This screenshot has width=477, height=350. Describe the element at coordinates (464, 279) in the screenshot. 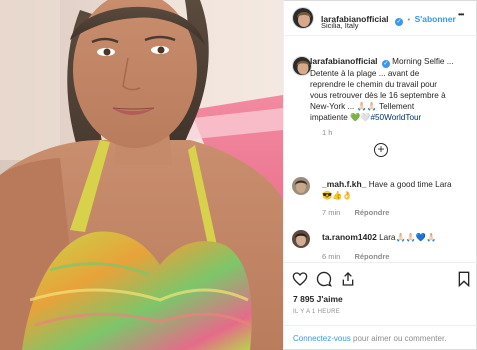

I see `bookmark-icon` at that location.